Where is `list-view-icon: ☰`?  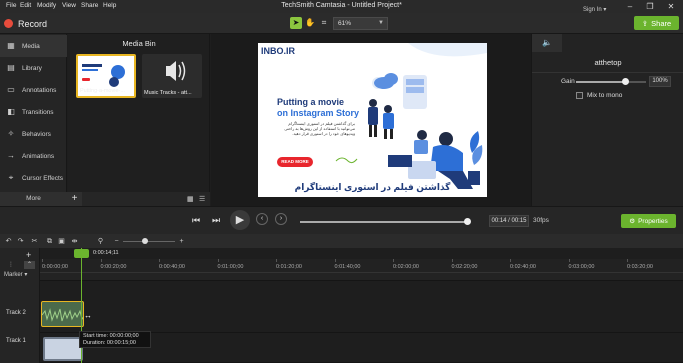
list-view-icon: ☰ is located at coordinates (202, 199).